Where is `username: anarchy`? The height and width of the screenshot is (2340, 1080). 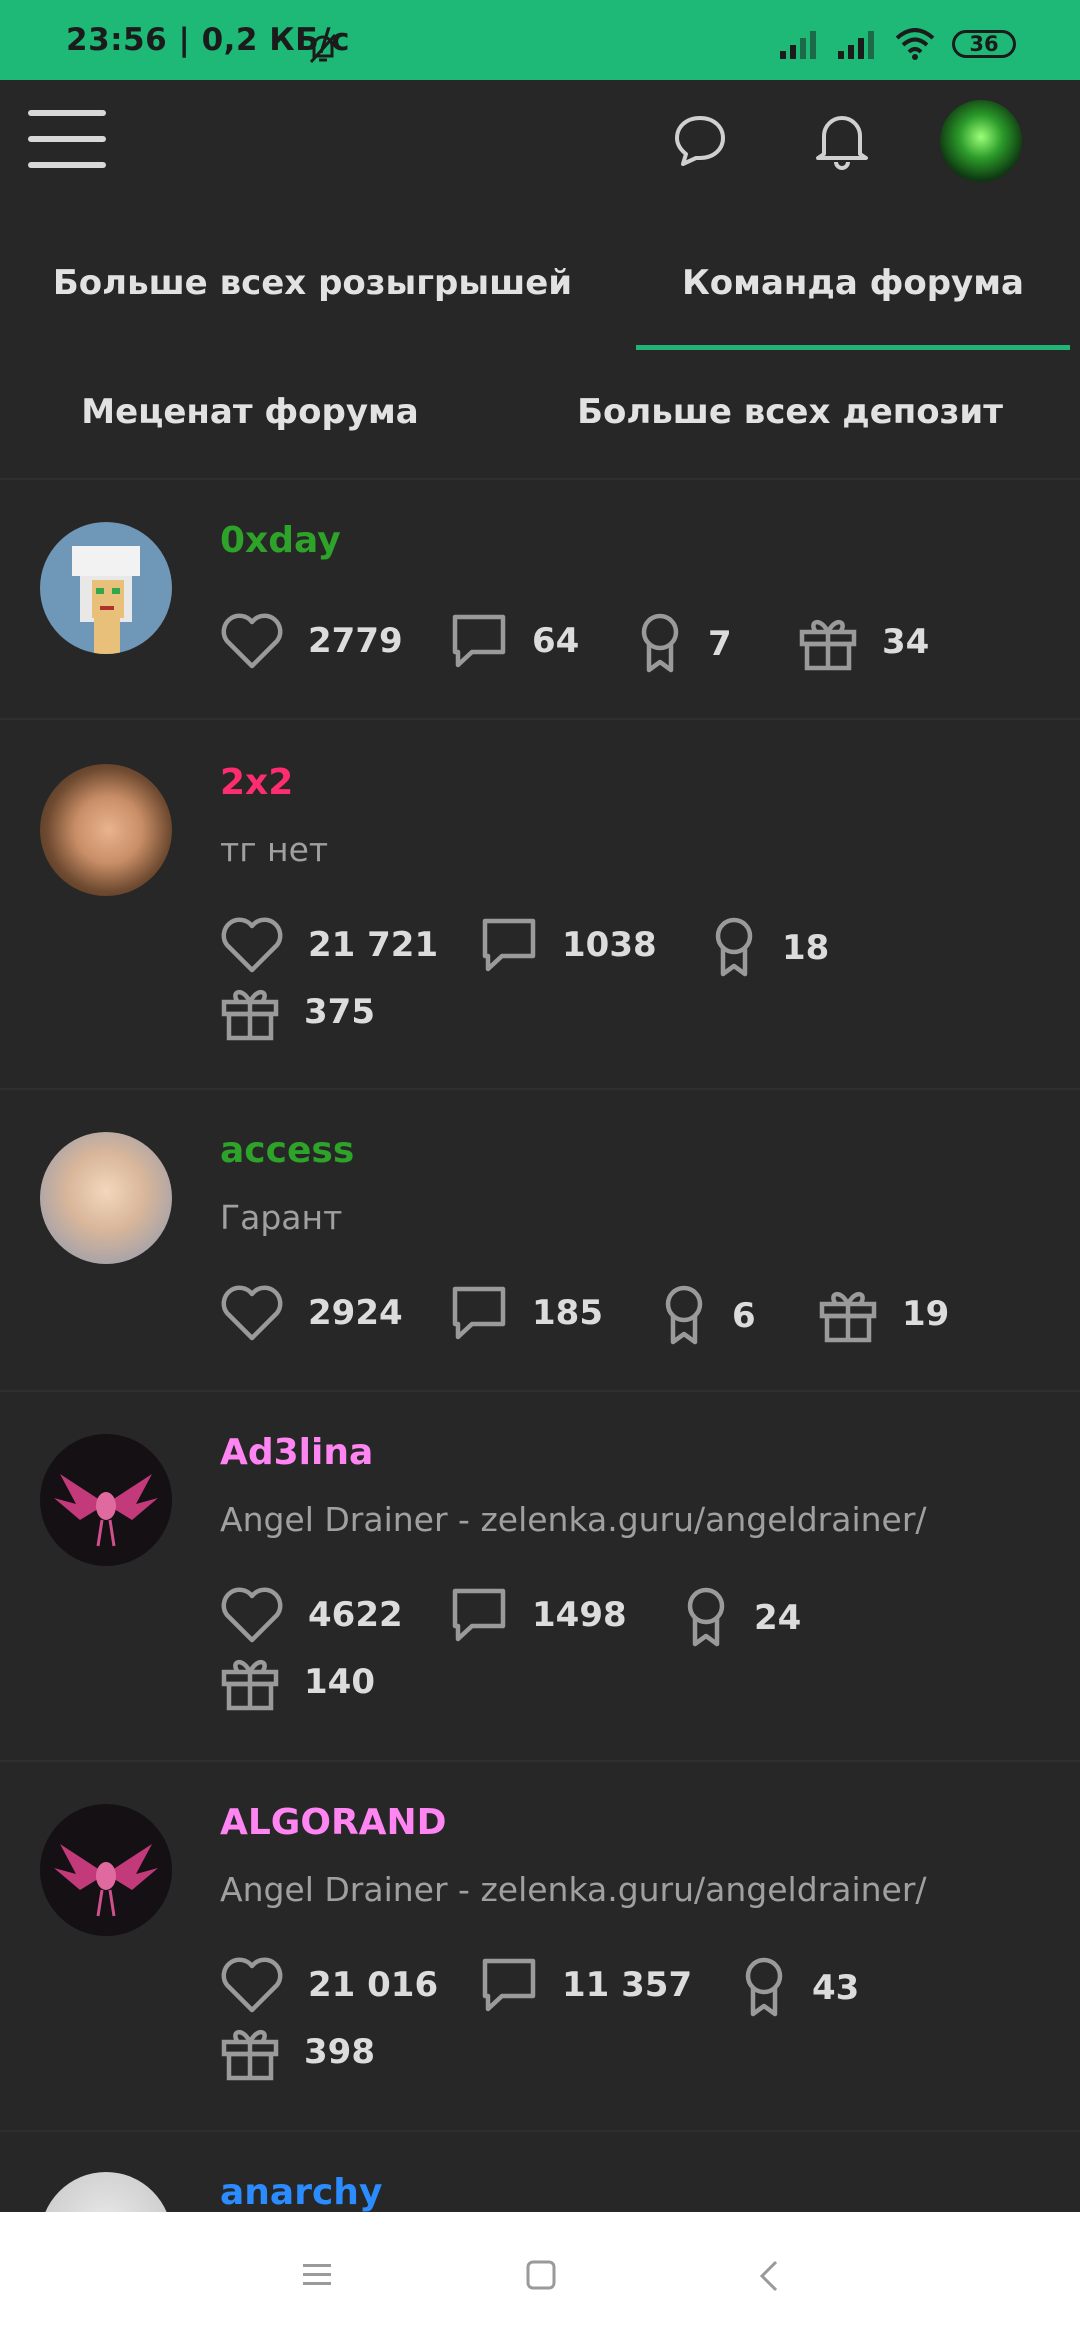 username: anarchy is located at coordinates (301, 2192).